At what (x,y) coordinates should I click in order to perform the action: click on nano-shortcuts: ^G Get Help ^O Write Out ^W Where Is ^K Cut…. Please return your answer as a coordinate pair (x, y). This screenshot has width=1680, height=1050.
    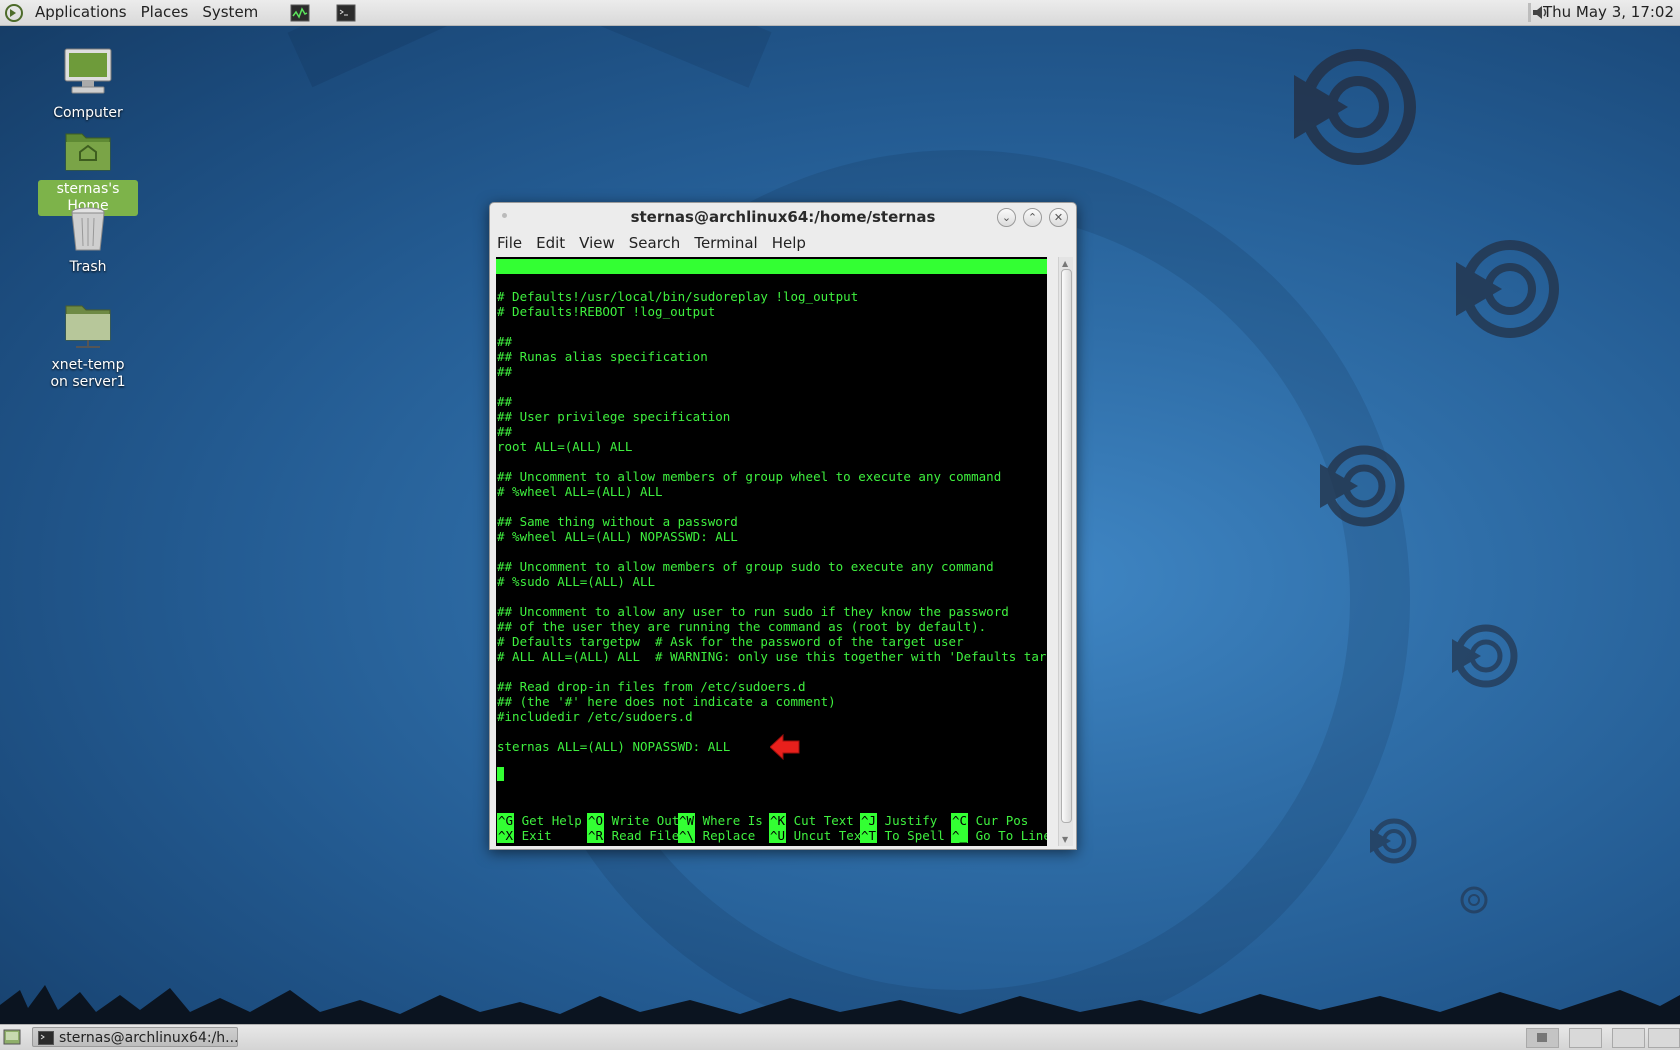
    Looking at the image, I should click on (771, 829).